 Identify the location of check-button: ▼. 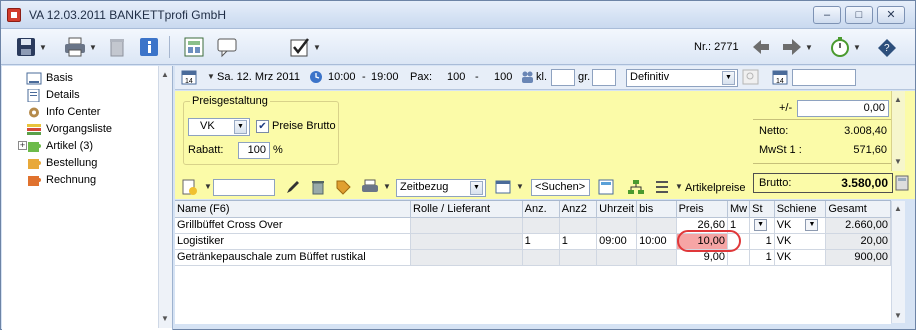
(305, 47).